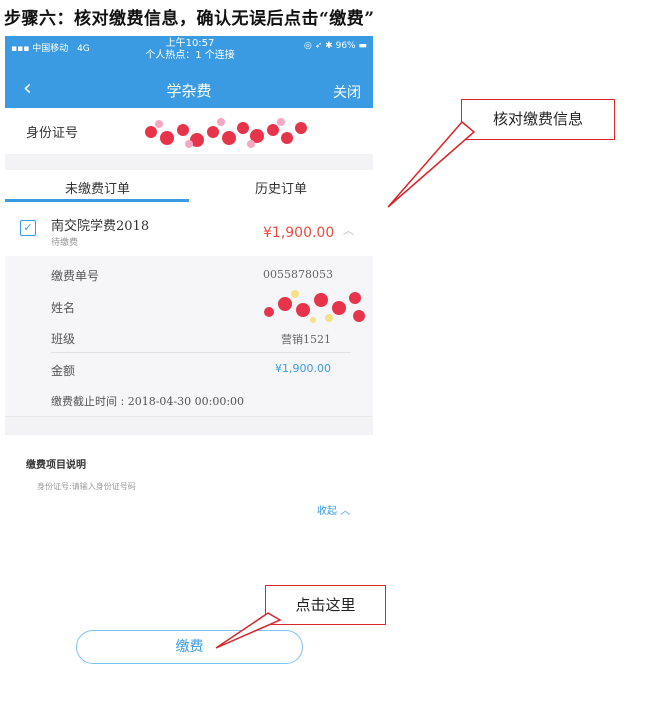 The width and height of the screenshot is (647, 714). Describe the element at coordinates (298, 274) in the screenshot. I see `bill-no-value: 0055878053` at that location.